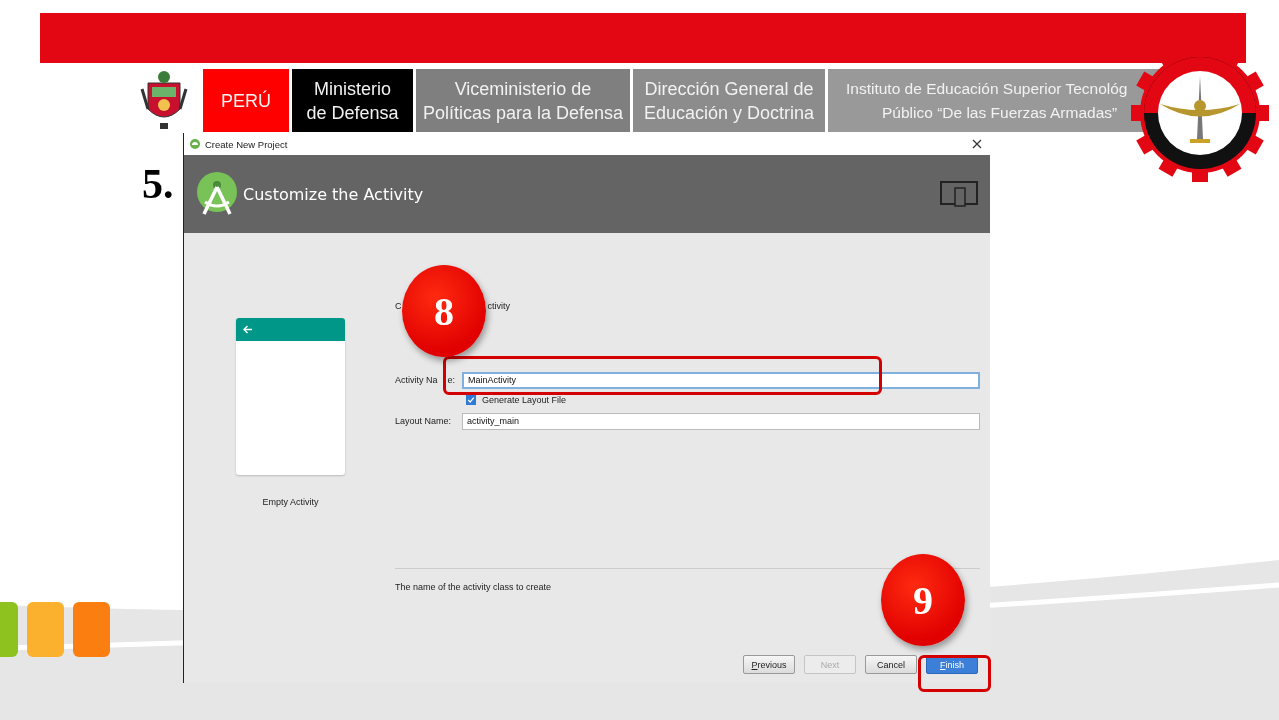 Image resolution: width=1279 pixels, height=720 pixels. What do you see at coordinates (164, 100) in the screenshot?
I see `coat-of-arms-icon` at bounding box center [164, 100].